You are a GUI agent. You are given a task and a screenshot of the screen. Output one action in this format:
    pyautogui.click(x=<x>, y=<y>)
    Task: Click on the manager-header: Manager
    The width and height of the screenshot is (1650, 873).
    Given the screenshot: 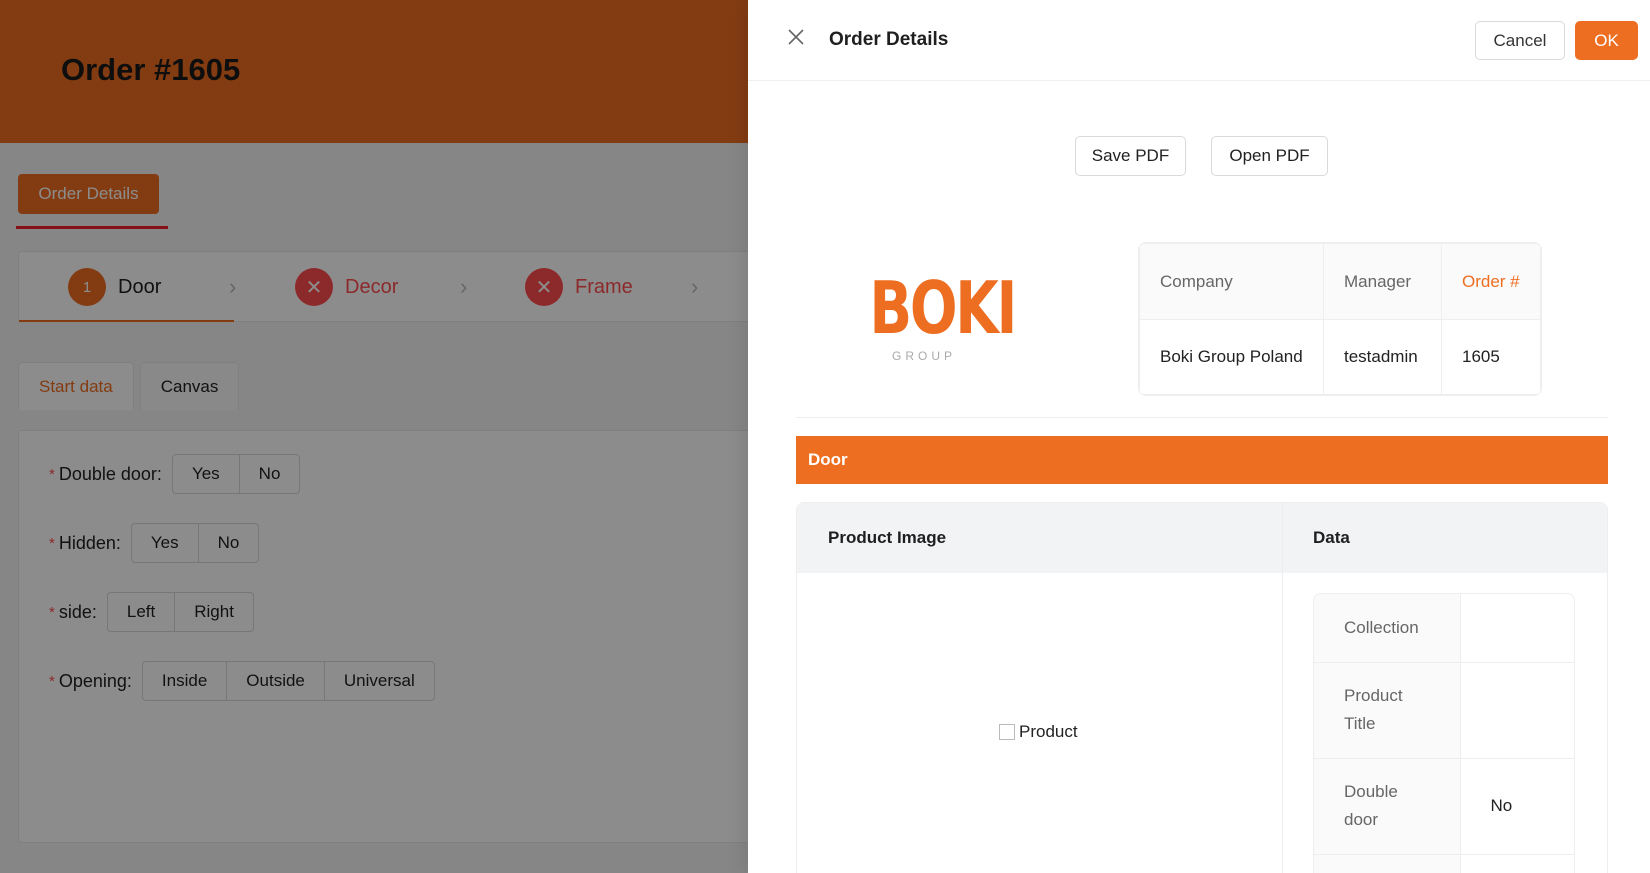 What is the action you would take?
    pyautogui.click(x=1382, y=281)
    